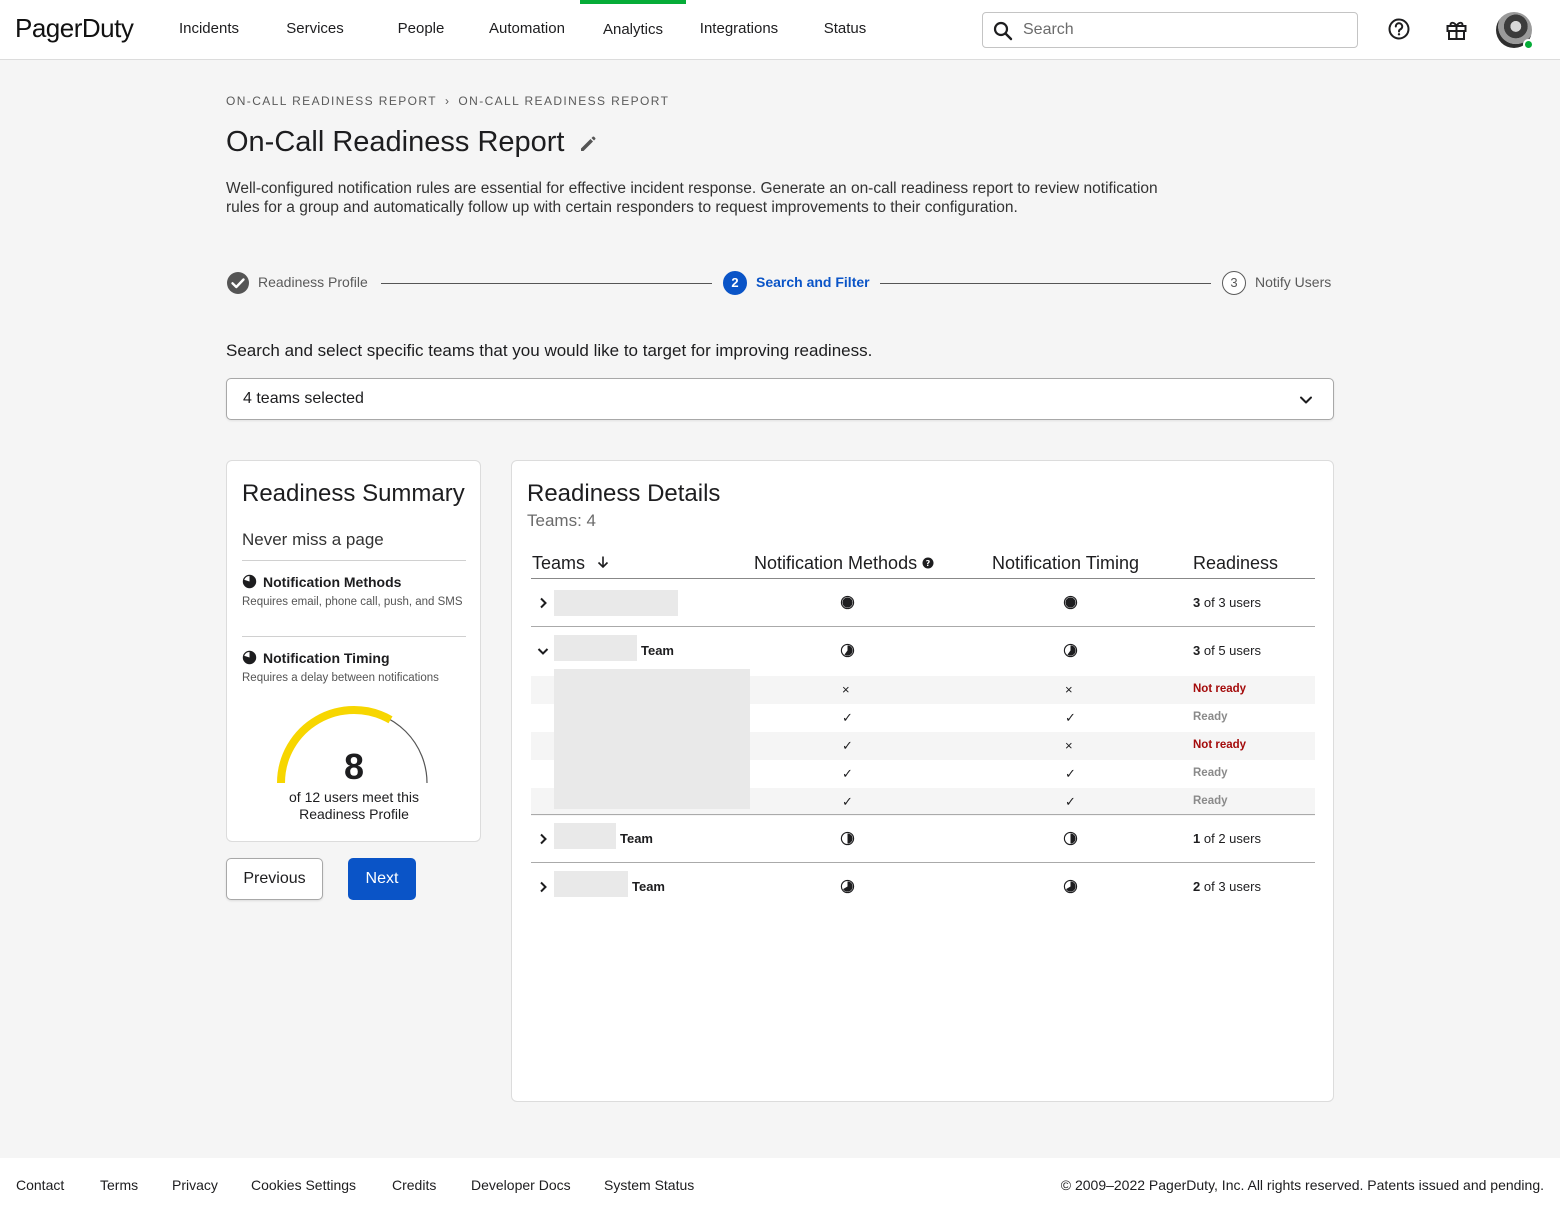 This screenshot has height=1228, width=1560. Describe the element at coordinates (739, 30) in the screenshot. I see `nav-integrations: Integrations` at that location.